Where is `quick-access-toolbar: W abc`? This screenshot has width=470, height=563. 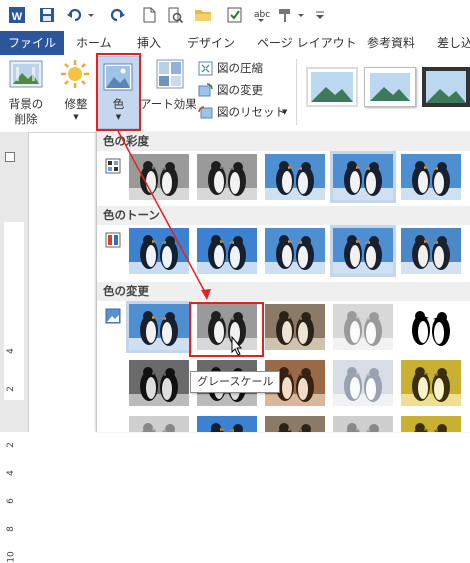 quick-access-toolbar: W abc is located at coordinates (235, 15).